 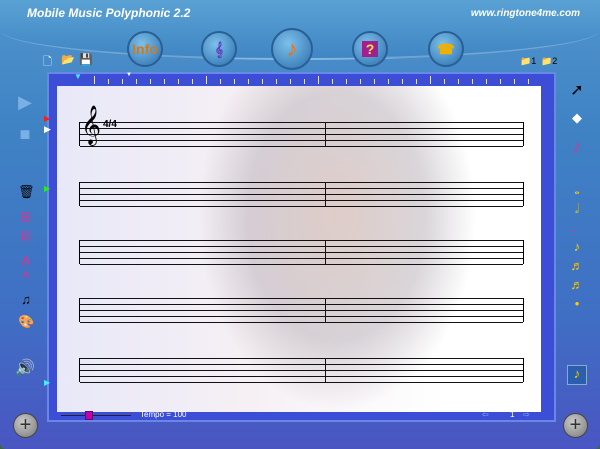 What do you see at coordinates (526, 414) in the screenshot?
I see `next-page-button: ⇨` at bounding box center [526, 414].